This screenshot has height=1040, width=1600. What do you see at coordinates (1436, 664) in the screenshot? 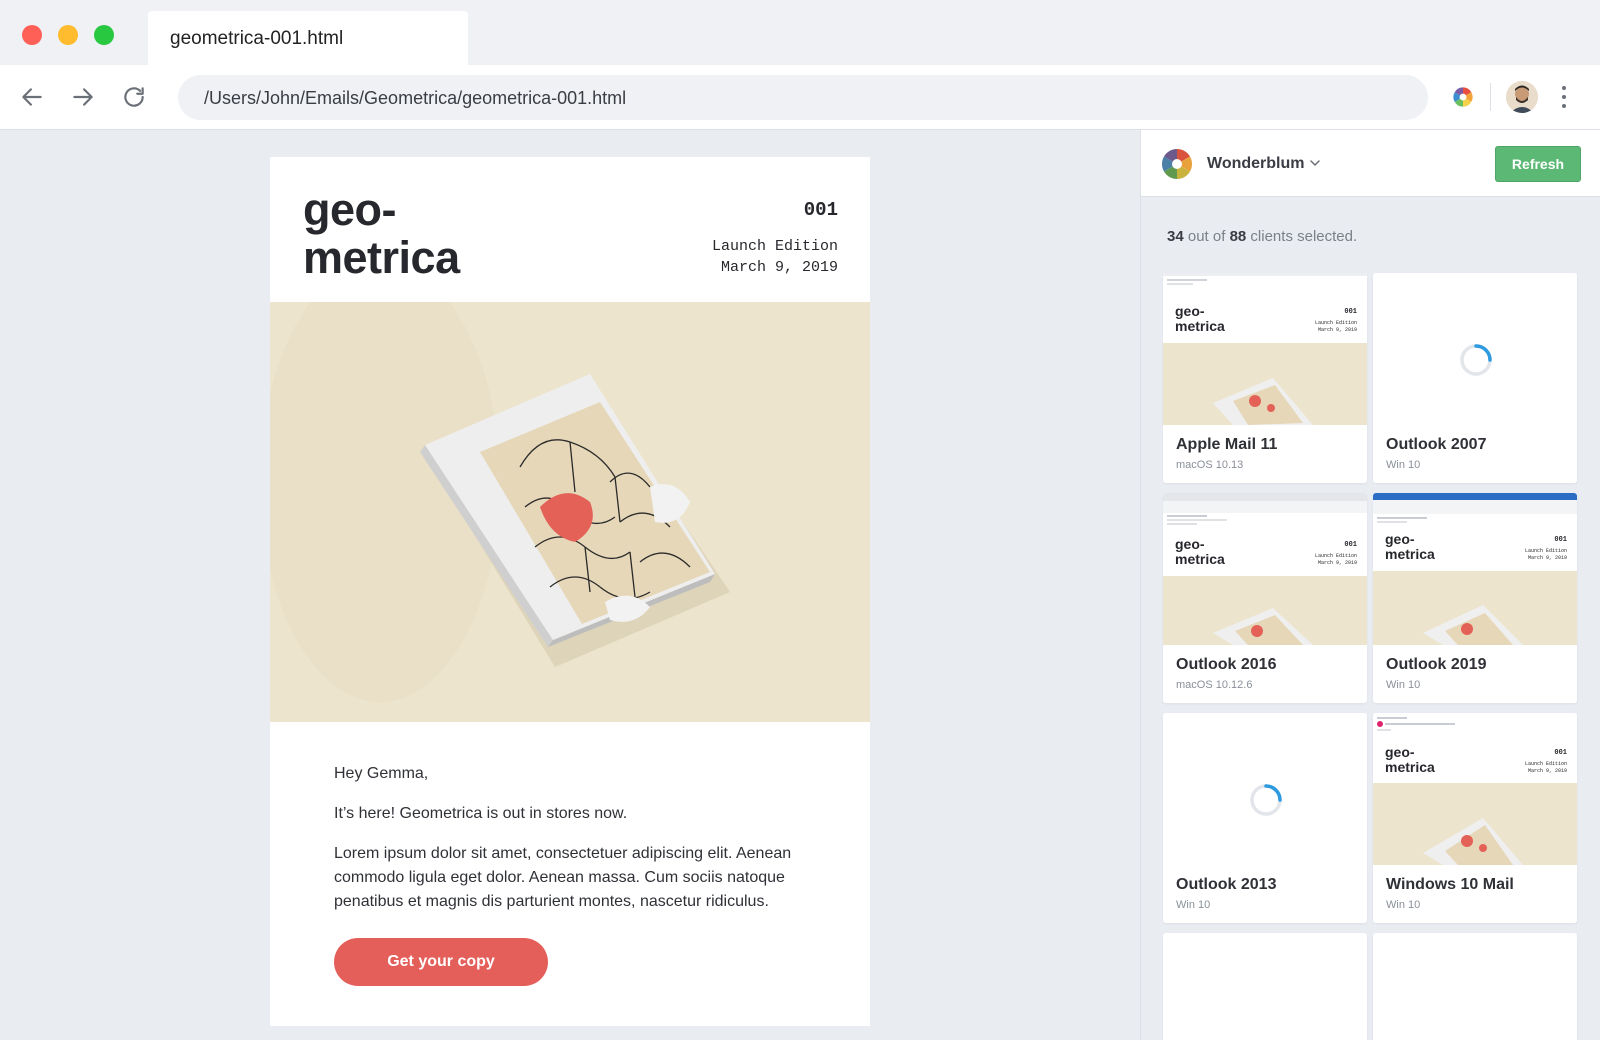
I see `client-name: Outlook 2019` at bounding box center [1436, 664].